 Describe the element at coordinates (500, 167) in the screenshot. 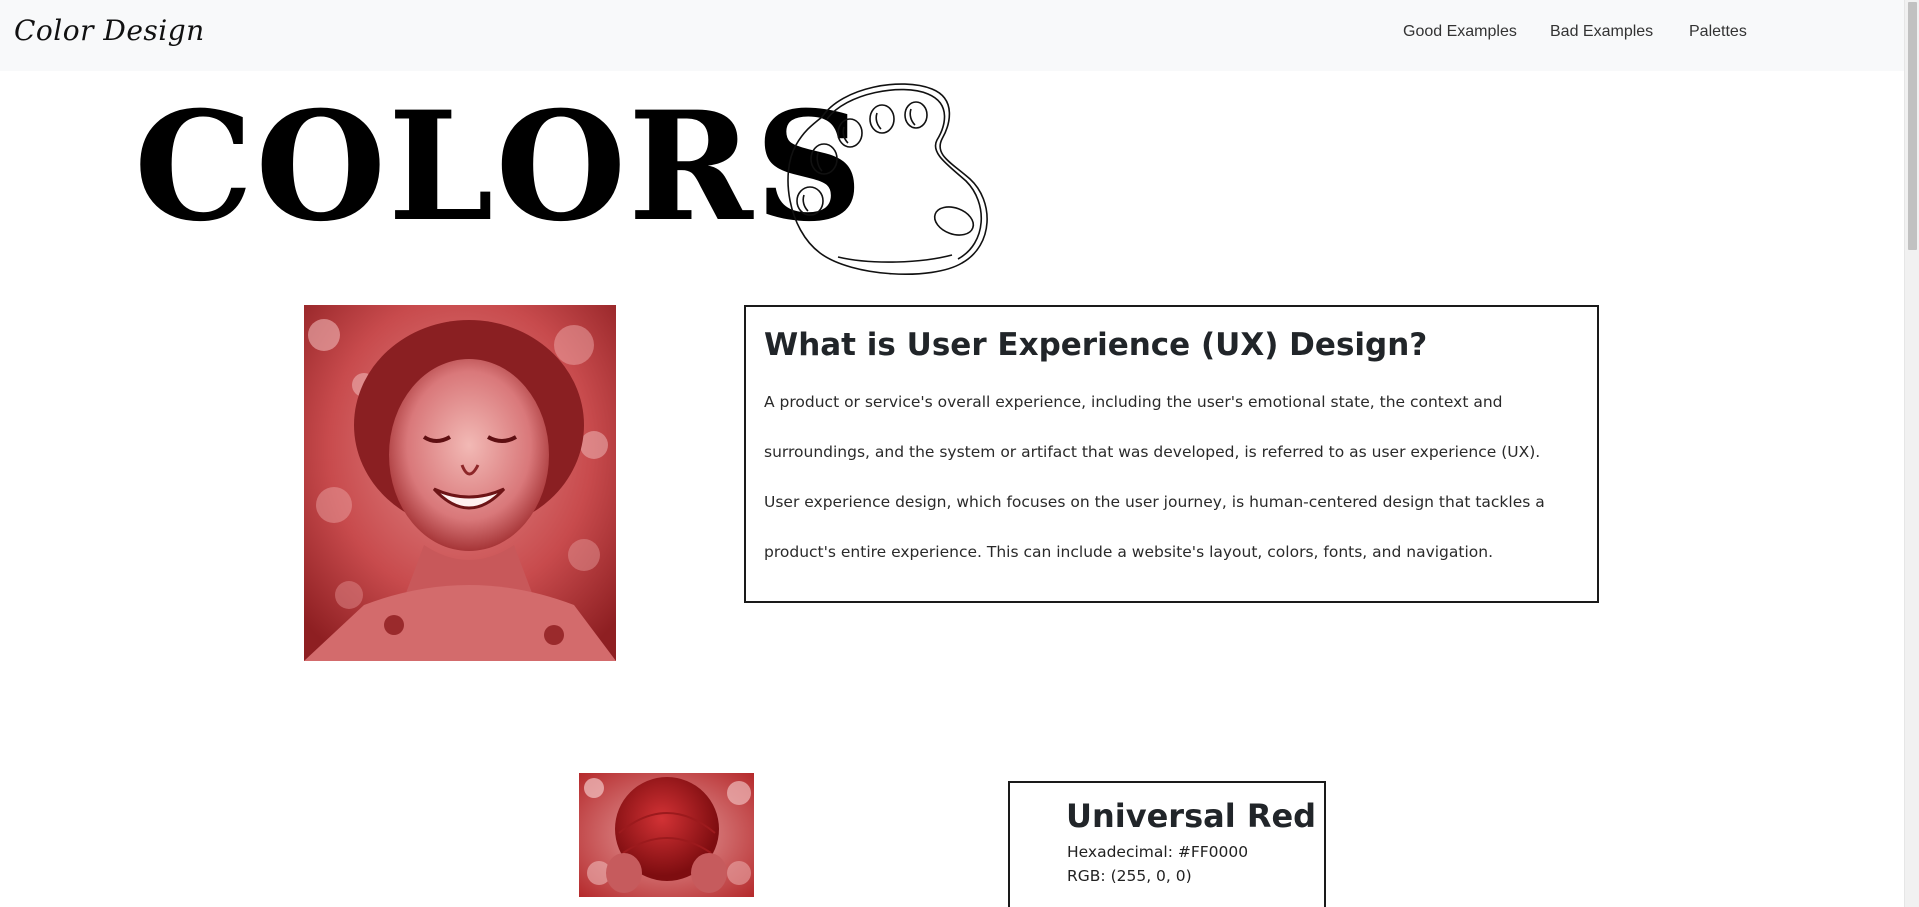

I see `hero-title: COLORS` at that location.